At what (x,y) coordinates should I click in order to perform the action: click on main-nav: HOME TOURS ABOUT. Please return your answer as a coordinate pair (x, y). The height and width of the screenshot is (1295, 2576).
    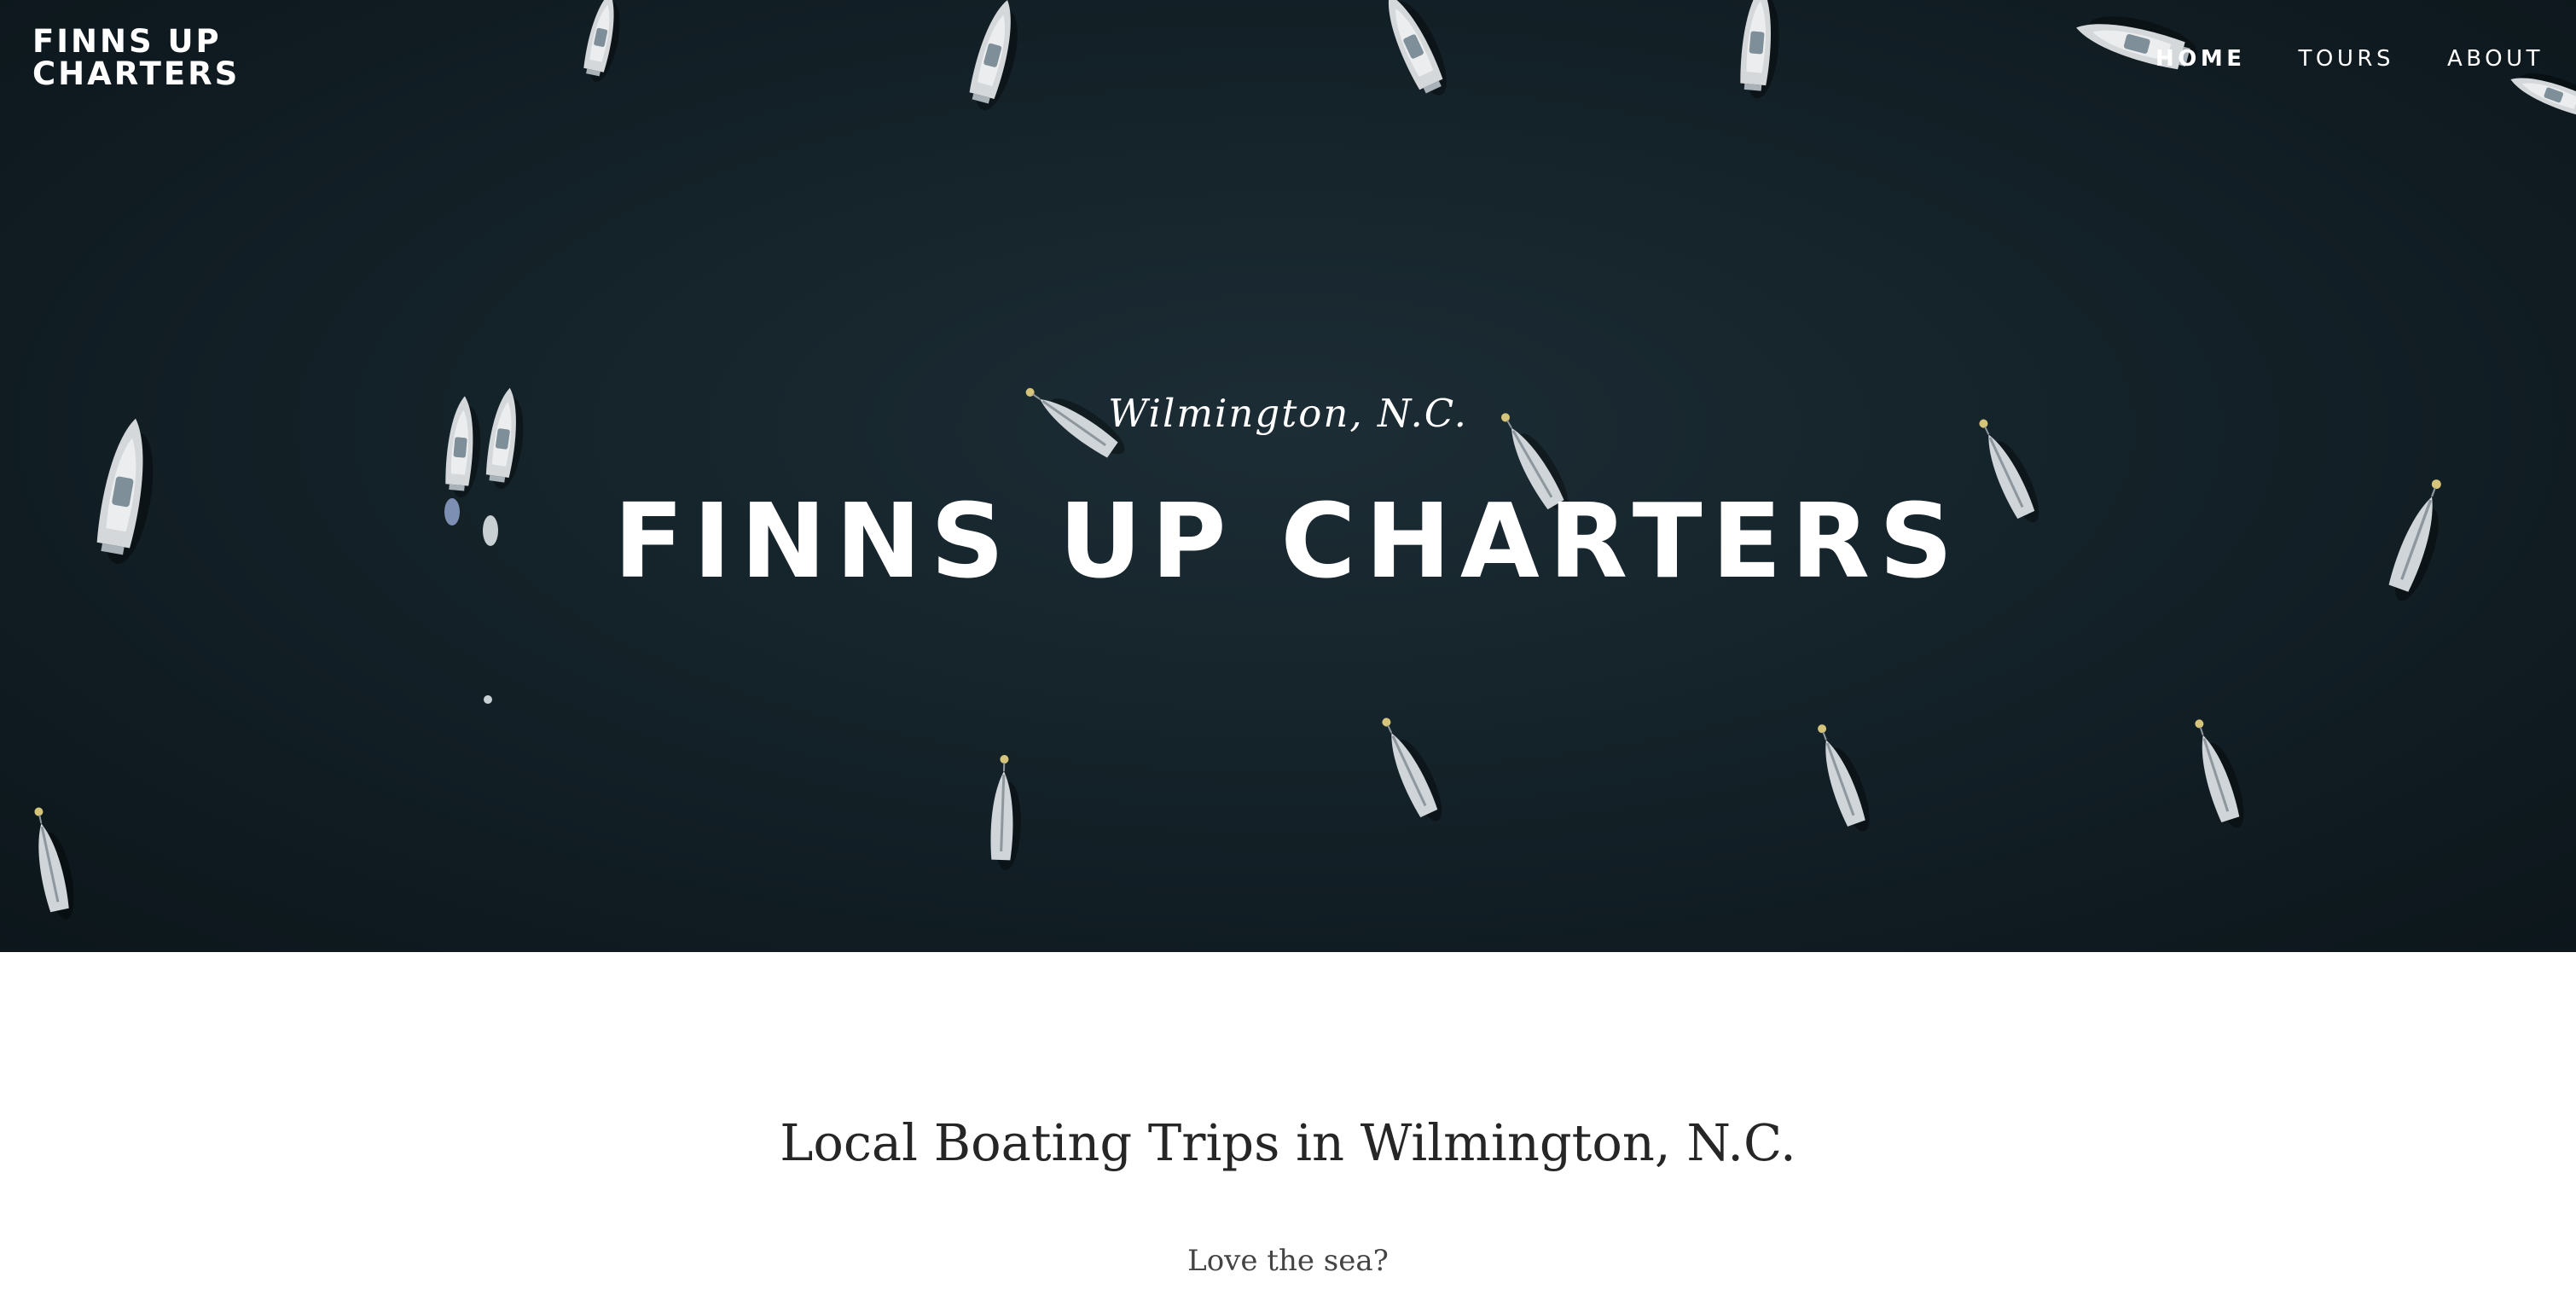
    Looking at the image, I should click on (2349, 58).